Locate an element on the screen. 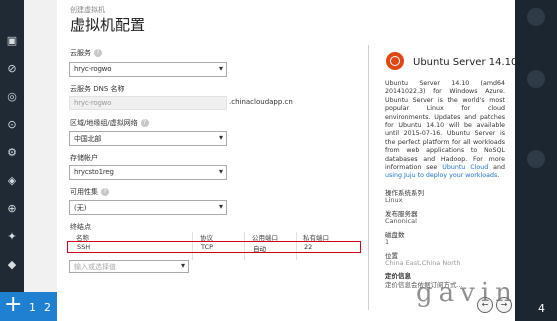  plus-icon: + is located at coordinates (13, 305).